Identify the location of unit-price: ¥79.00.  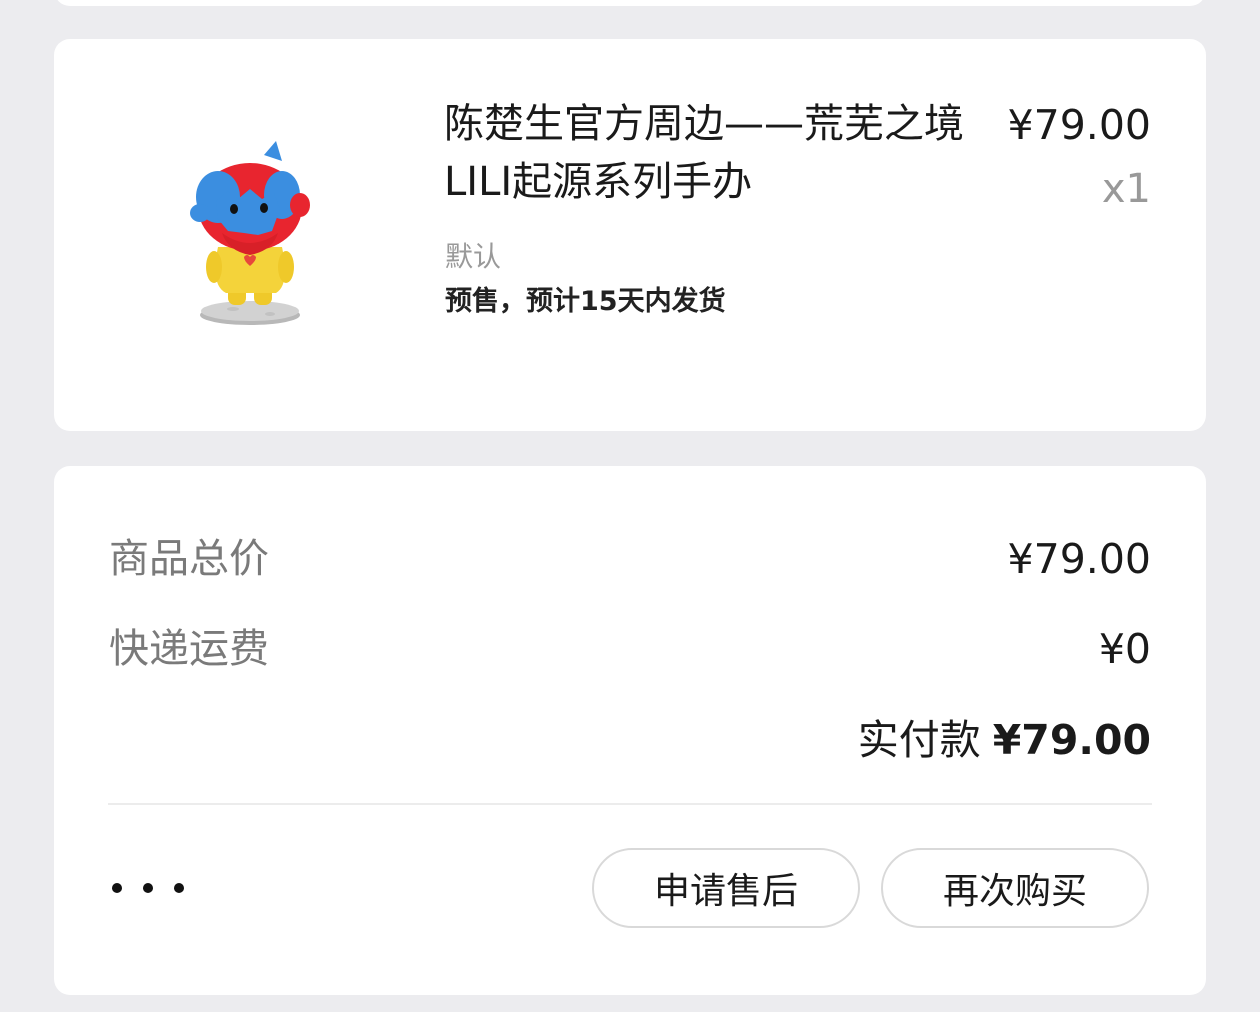
(1079, 125).